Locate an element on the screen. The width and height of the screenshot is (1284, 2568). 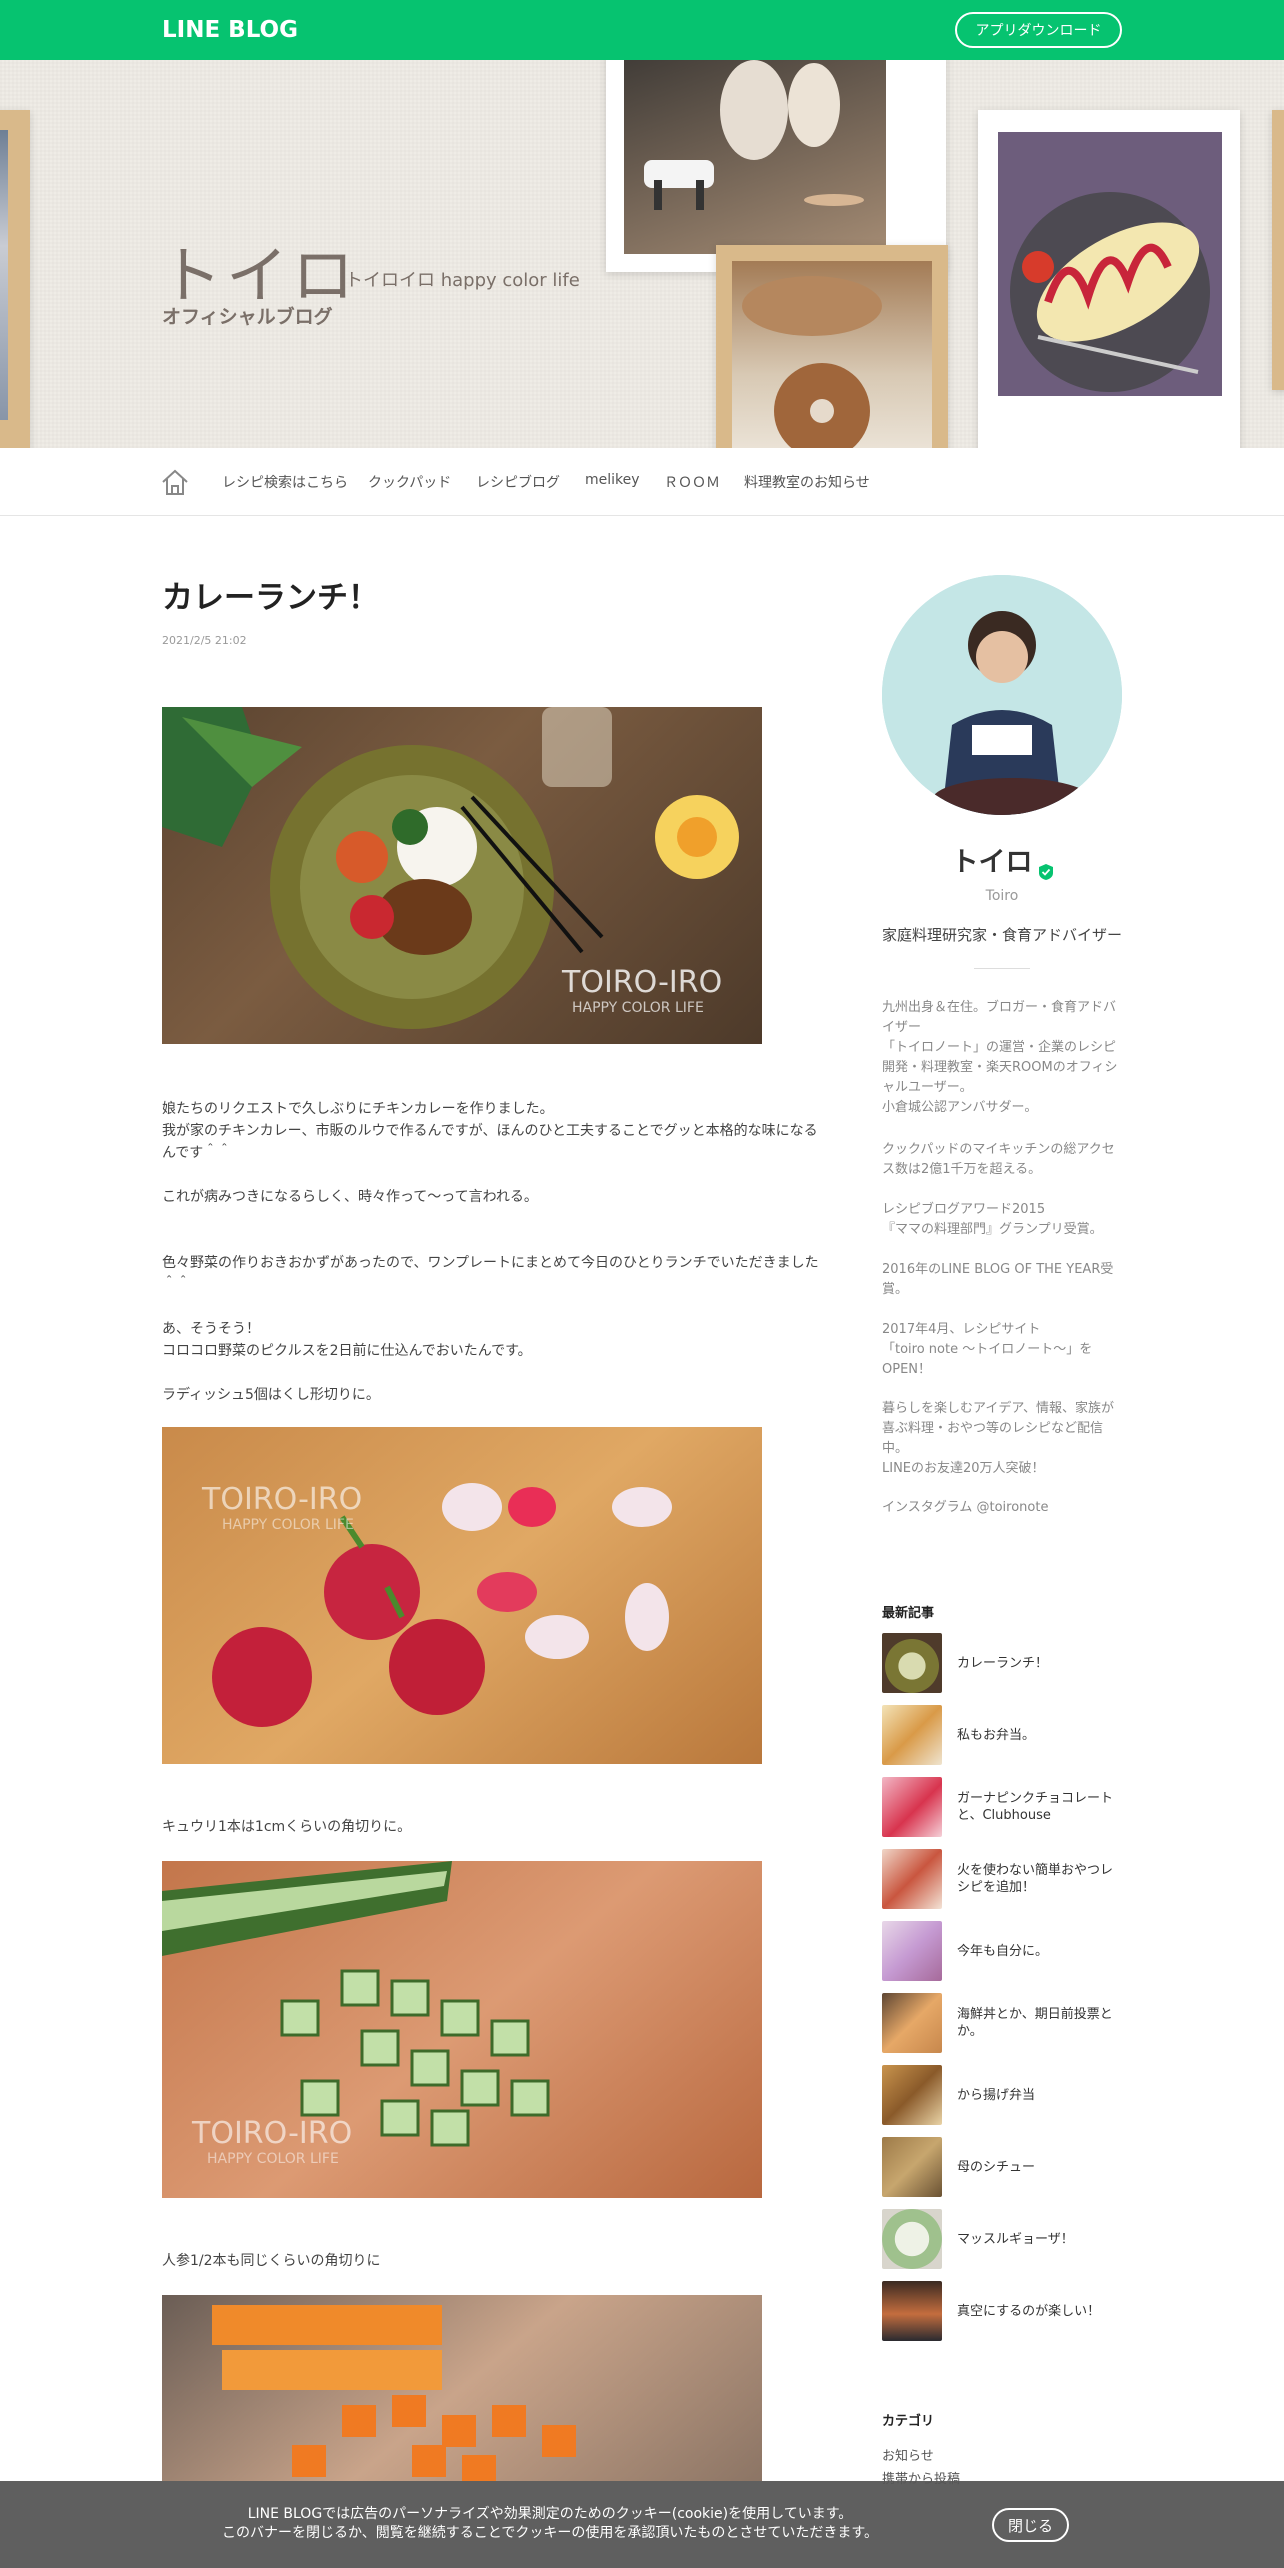
header-photo-omelette is located at coordinates (1109, 279).